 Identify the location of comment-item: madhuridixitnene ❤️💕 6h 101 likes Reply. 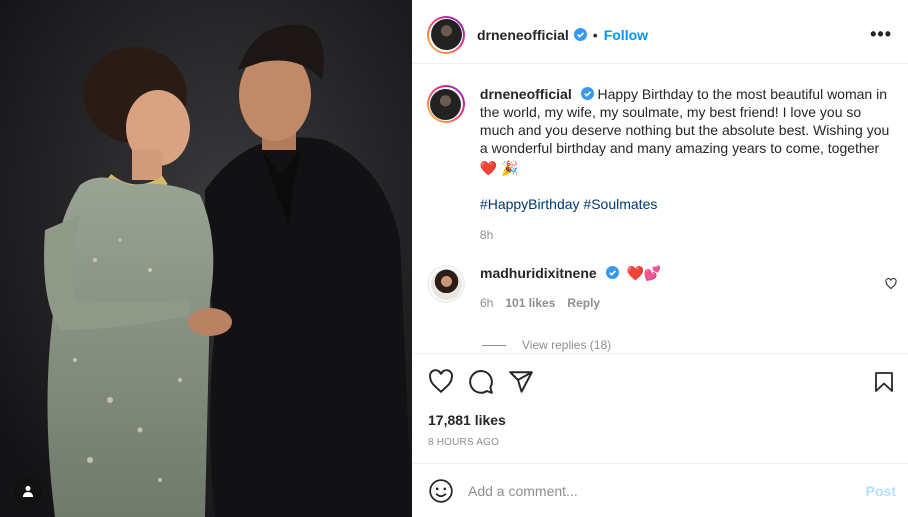
(662, 287).